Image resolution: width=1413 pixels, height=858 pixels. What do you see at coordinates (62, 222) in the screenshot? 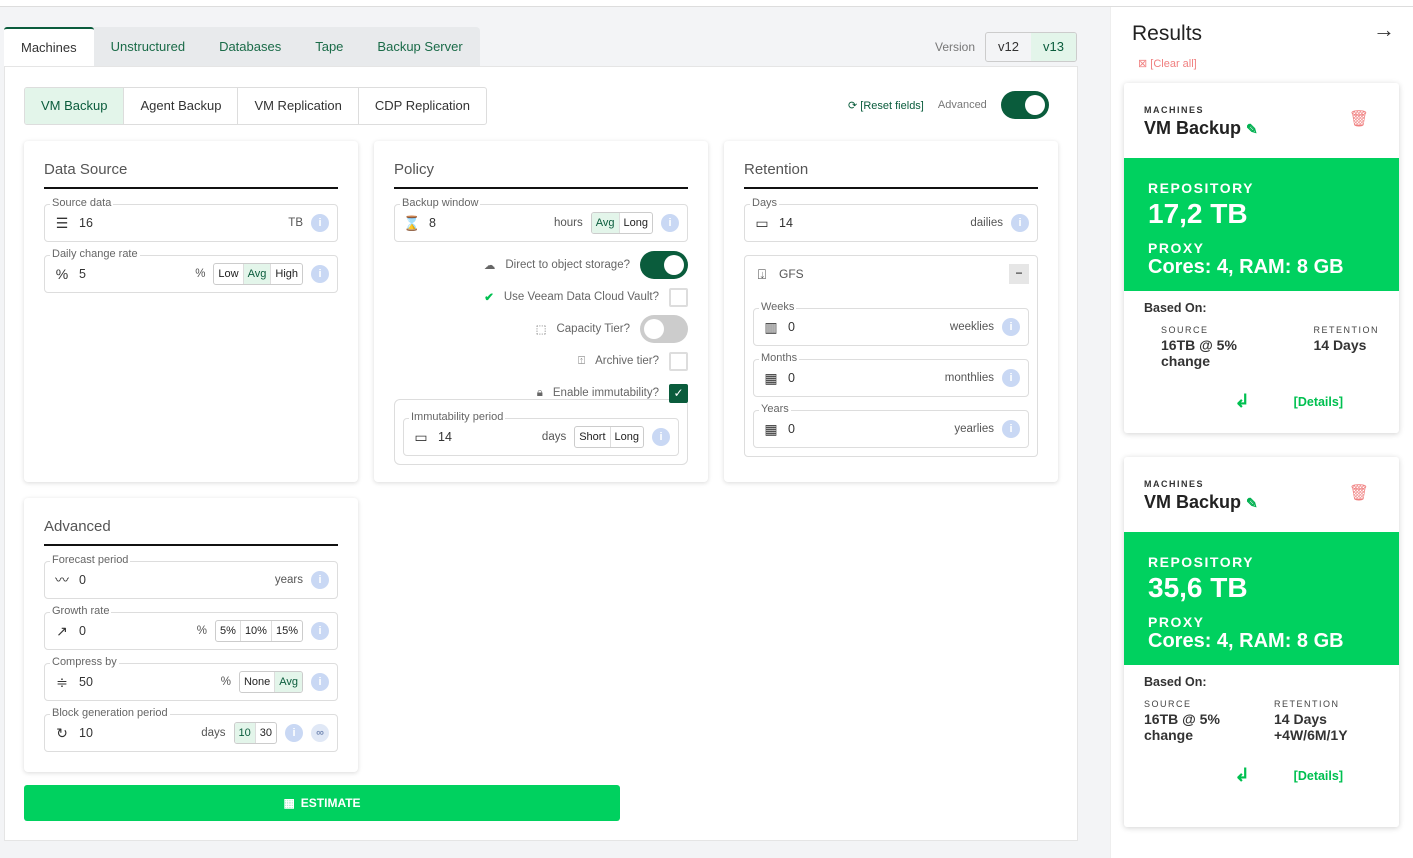
I see `server-icon: ☰` at bounding box center [62, 222].